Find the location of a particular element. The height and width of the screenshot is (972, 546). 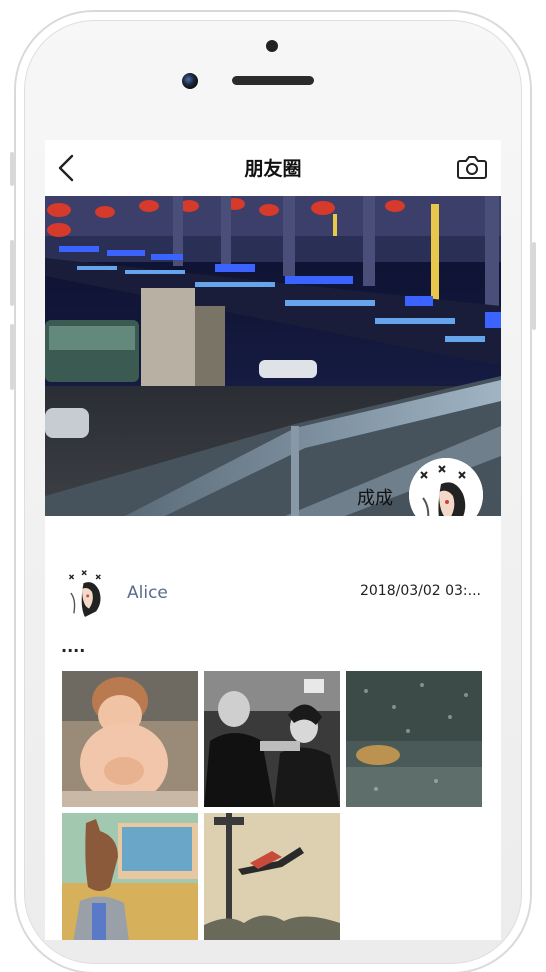

avatar-illustration is located at coordinates (87, 591).